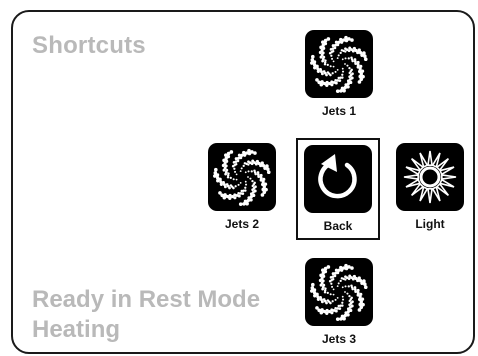 The width and height of the screenshot is (478, 356). I want to click on light-label: Light, so click(430, 224).